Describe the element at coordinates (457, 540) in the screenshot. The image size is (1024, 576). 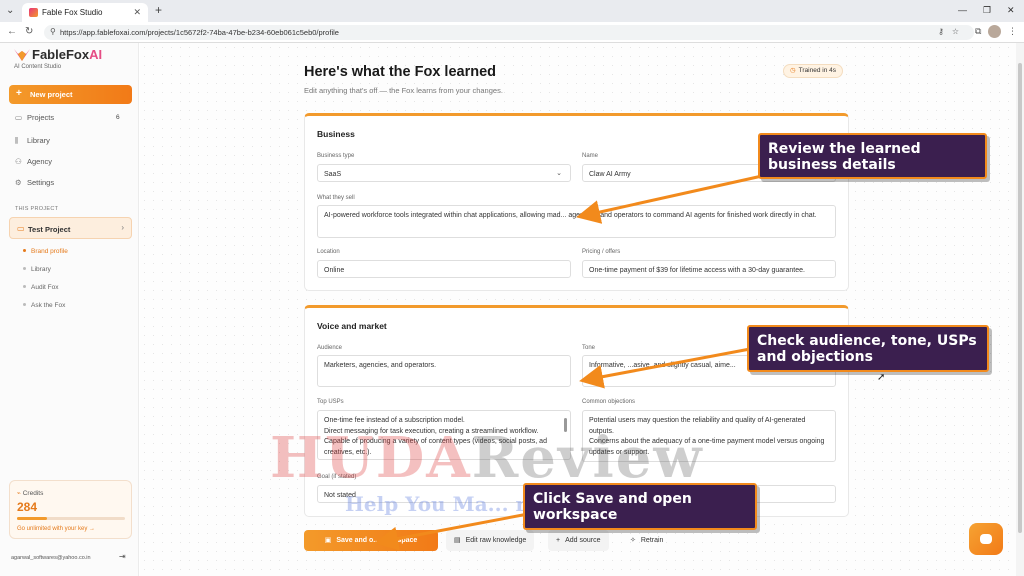
I see `document-icon: ▤` at that location.